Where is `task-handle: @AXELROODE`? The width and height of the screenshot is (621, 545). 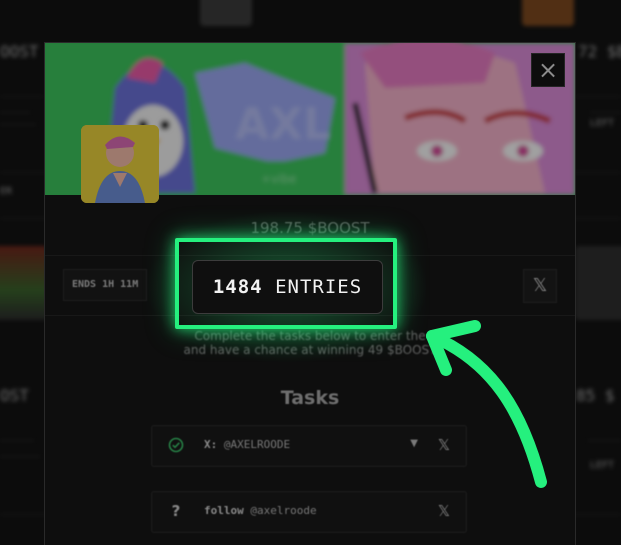 task-handle: @AXELROODE is located at coordinates (257, 444).